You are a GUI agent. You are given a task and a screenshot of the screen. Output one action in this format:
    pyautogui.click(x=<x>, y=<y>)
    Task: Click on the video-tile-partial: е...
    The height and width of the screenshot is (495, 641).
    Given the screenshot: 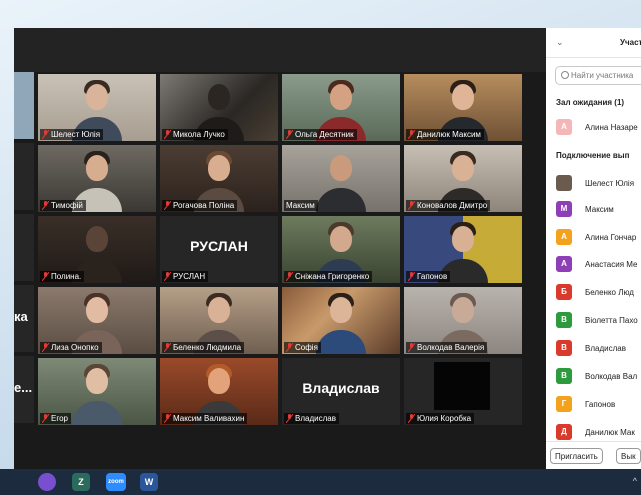 What is the action you would take?
    pyautogui.click(x=24, y=389)
    